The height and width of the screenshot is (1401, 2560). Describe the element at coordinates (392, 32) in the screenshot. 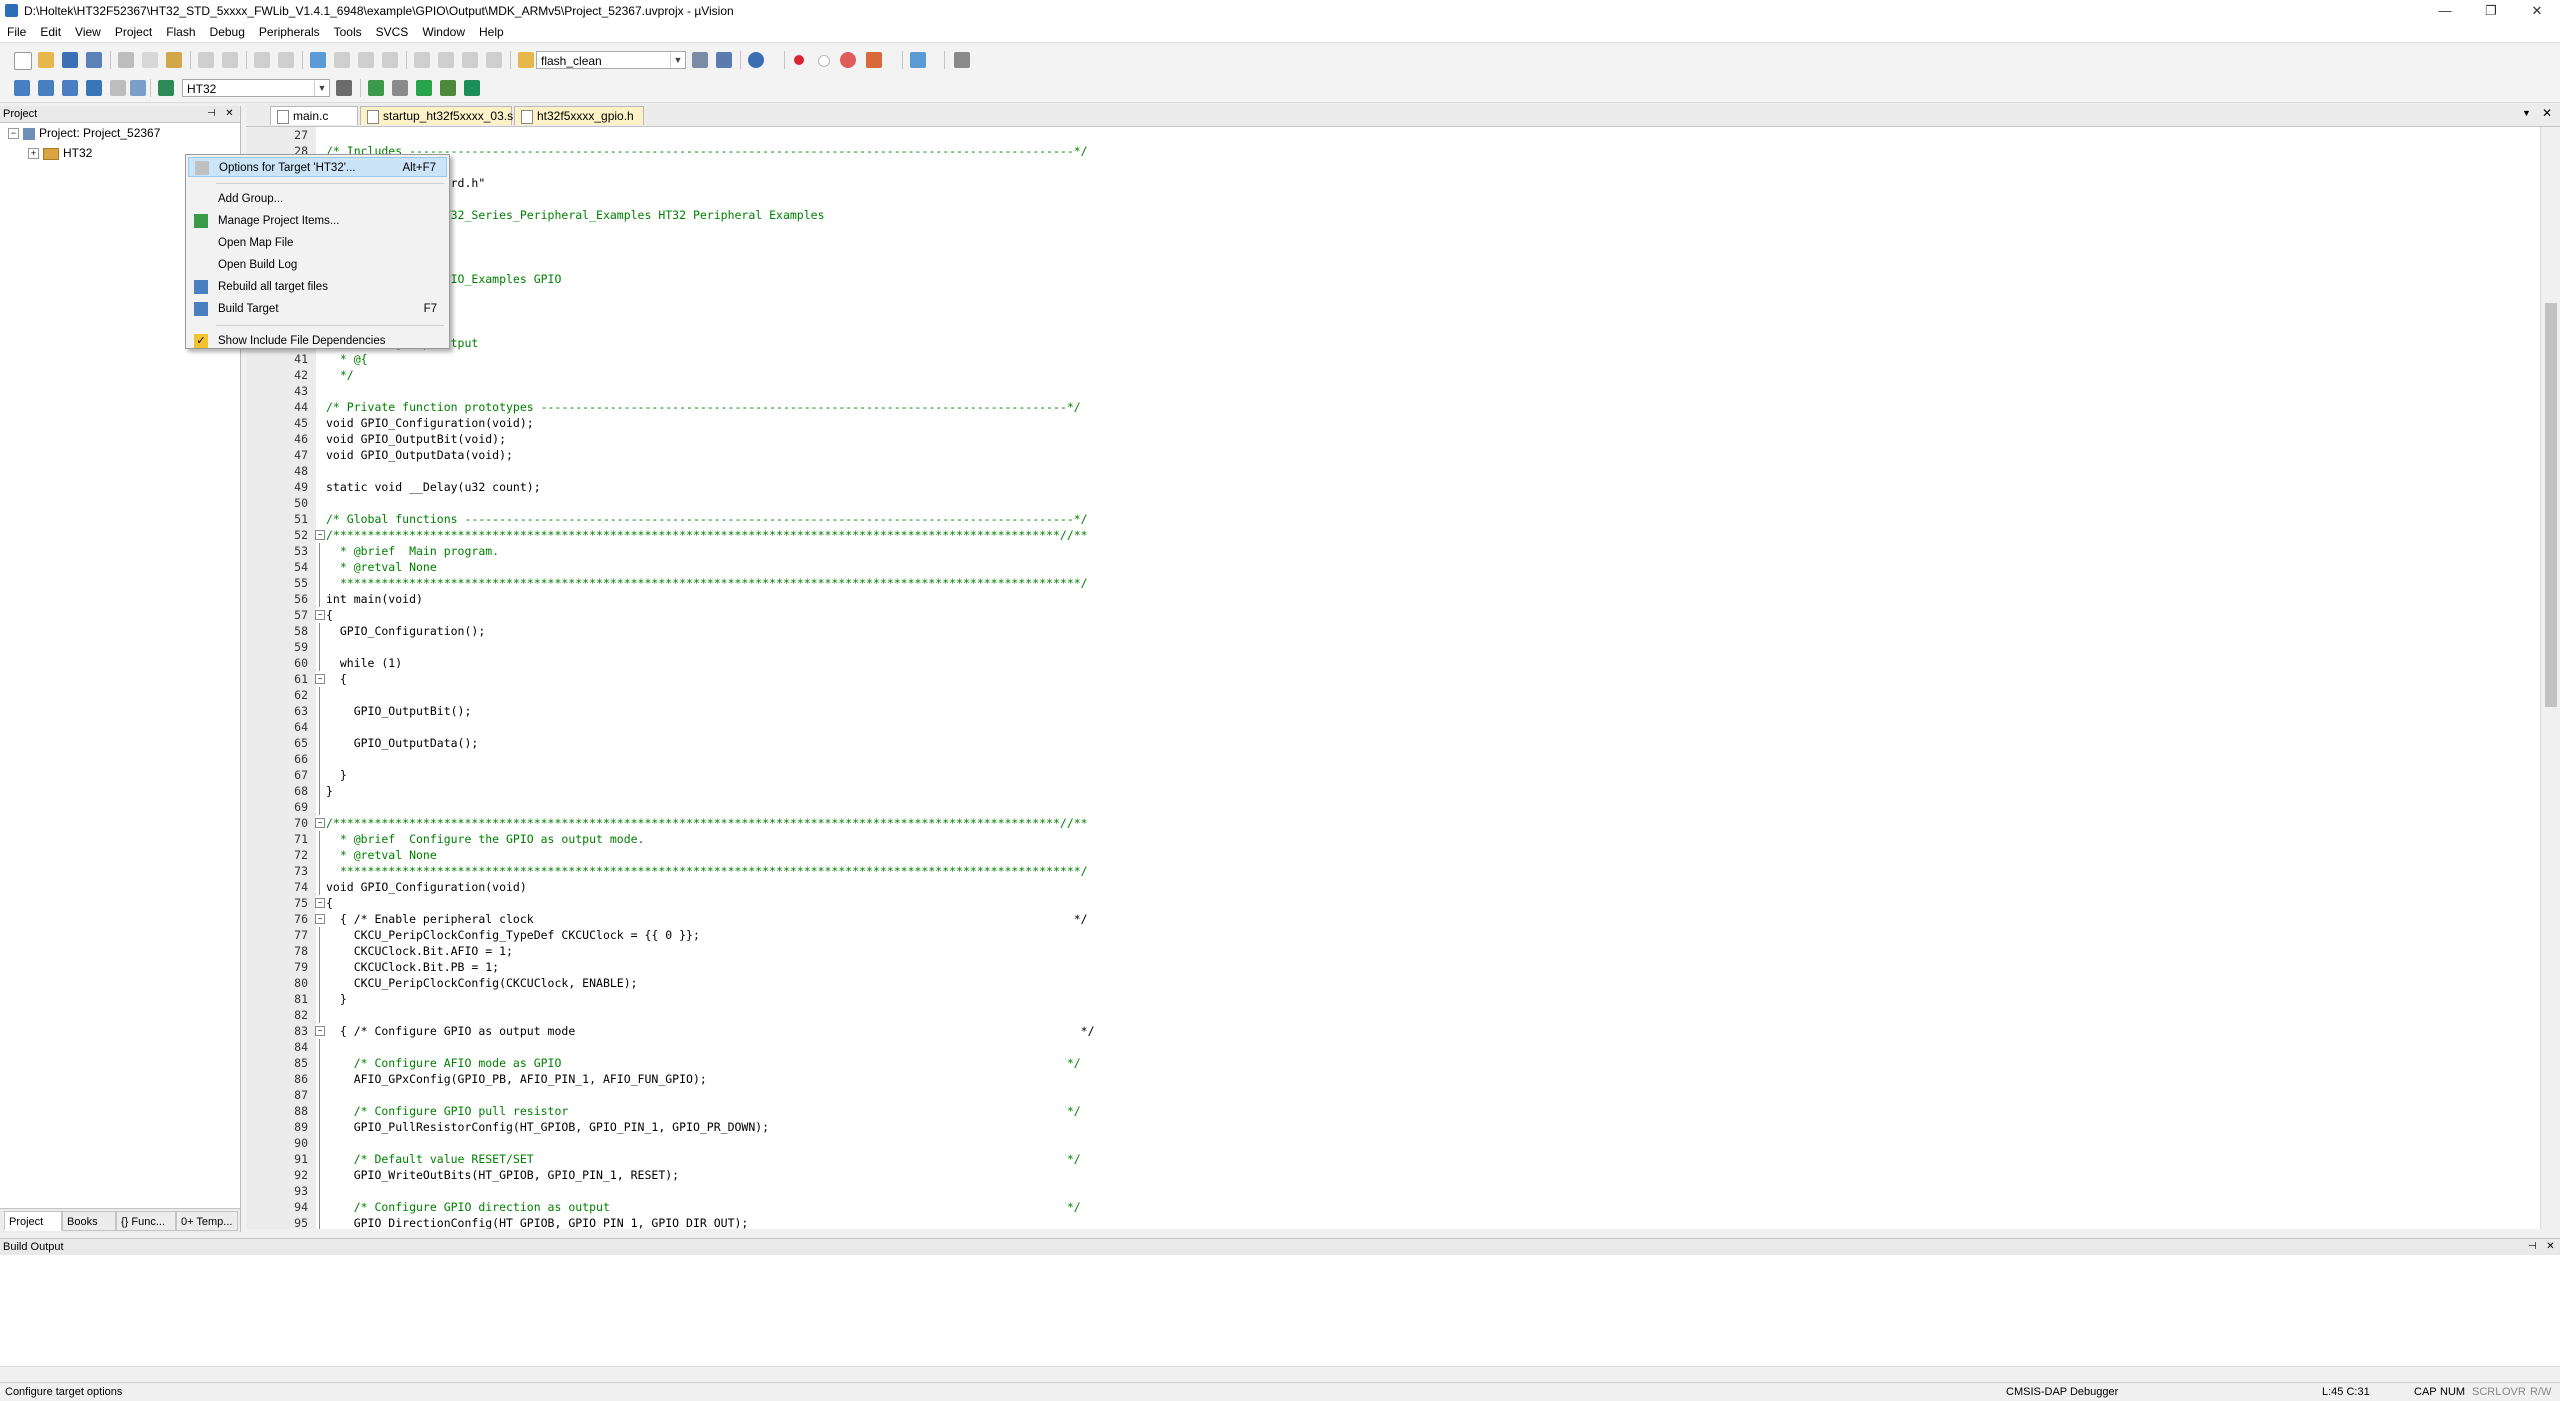

I see `menu-svcs: SVCS` at that location.